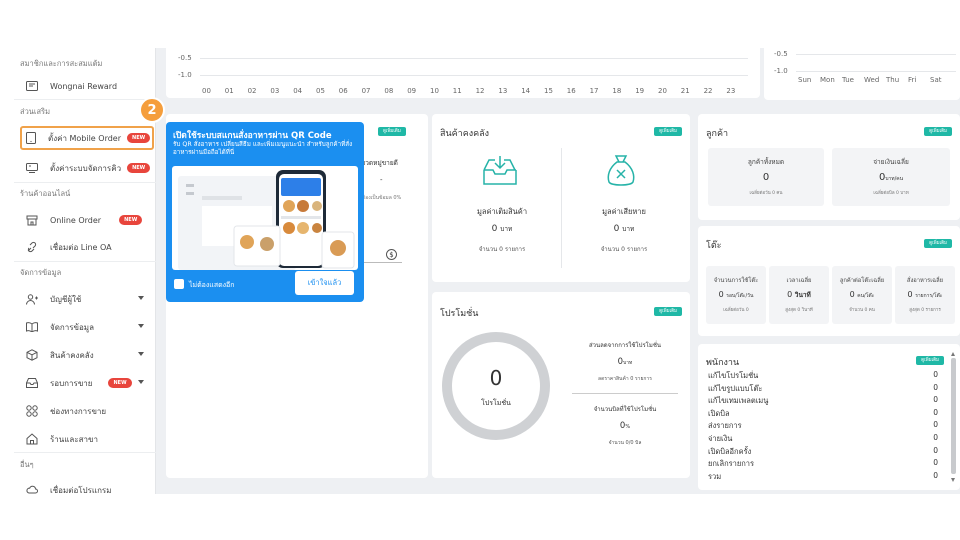  I want to click on scroll-down-icon, so click(953, 480).